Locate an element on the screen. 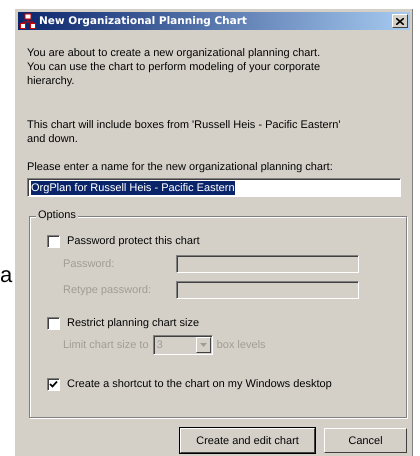 The image size is (420, 456). checkbox-label: Restrict planning chart size is located at coordinates (133, 323).